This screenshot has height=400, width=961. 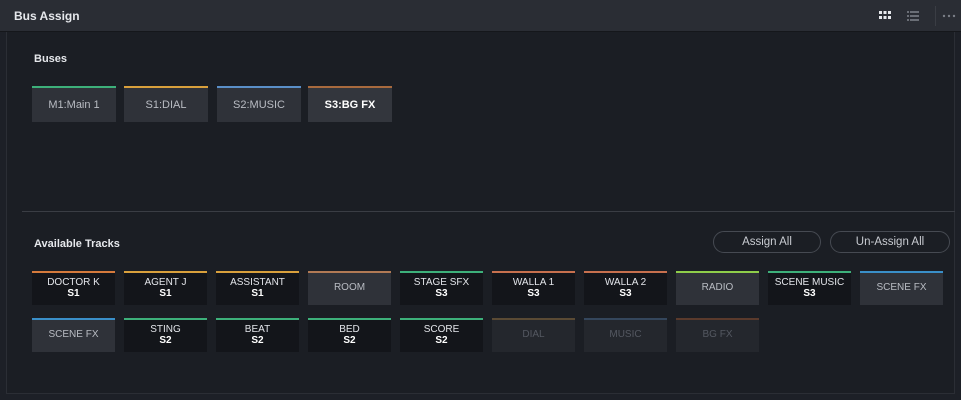 I want to click on track-name: STING, so click(x=165, y=329).